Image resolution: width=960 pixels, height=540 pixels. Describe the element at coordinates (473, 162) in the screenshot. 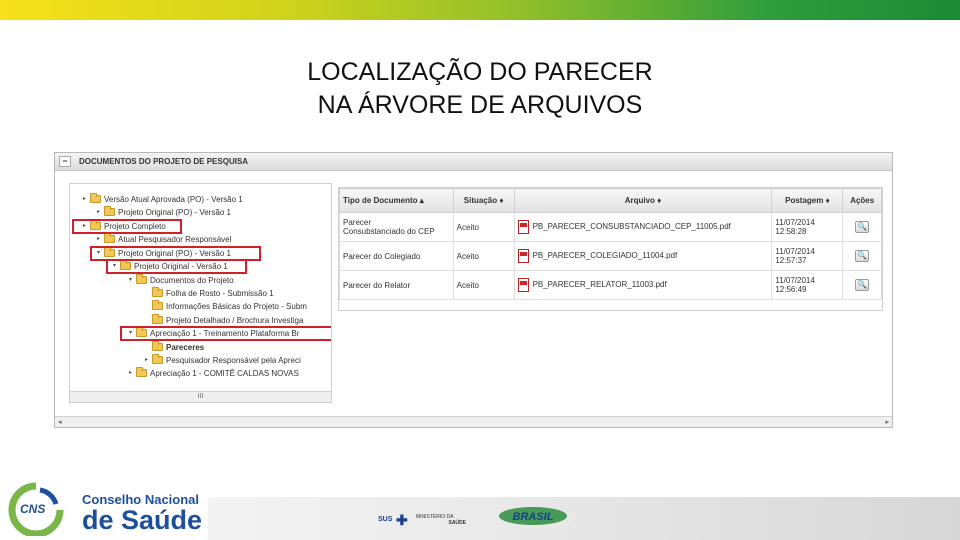

I see `panel-header: − DOCUMENTOS DO PROJETO DE PESQUISA` at that location.